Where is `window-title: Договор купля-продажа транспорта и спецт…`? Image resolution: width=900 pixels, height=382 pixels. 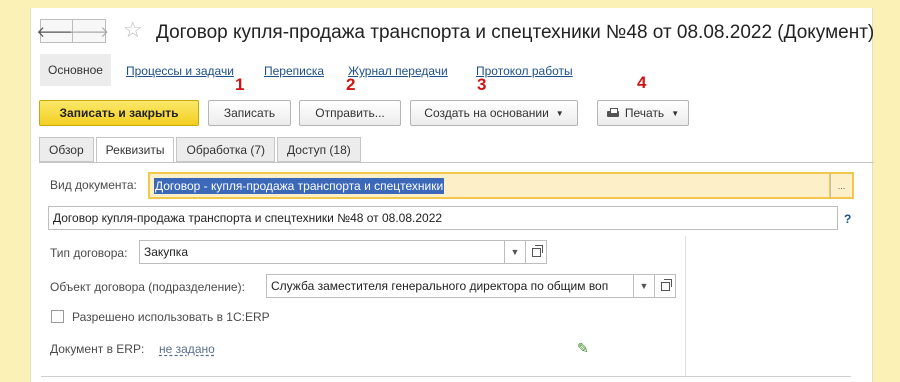
window-title: Договор купля-продажа транспорта и спецт… is located at coordinates (515, 32).